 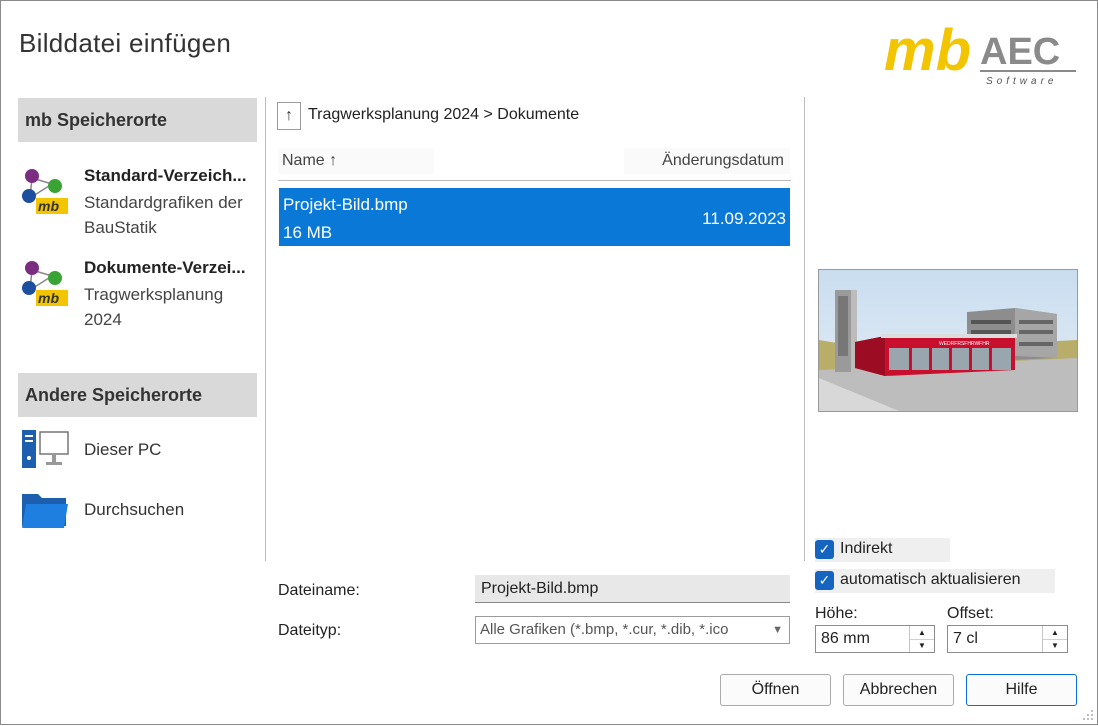 What do you see at coordinates (45, 510) in the screenshot?
I see `folder-icon` at bounding box center [45, 510].